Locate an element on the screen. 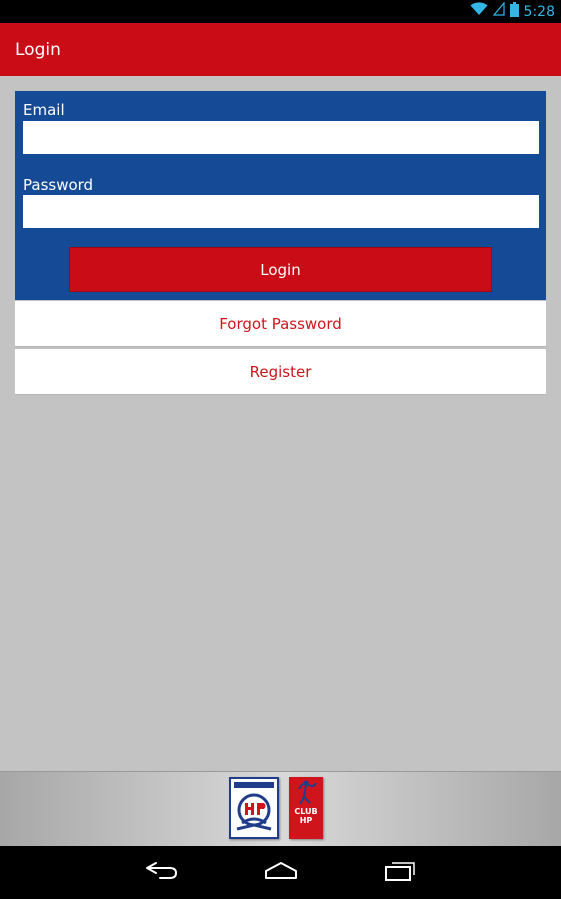 Image resolution: width=561 pixels, height=899 pixels. status-time: 5:28 is located at coordinates (539, 11).